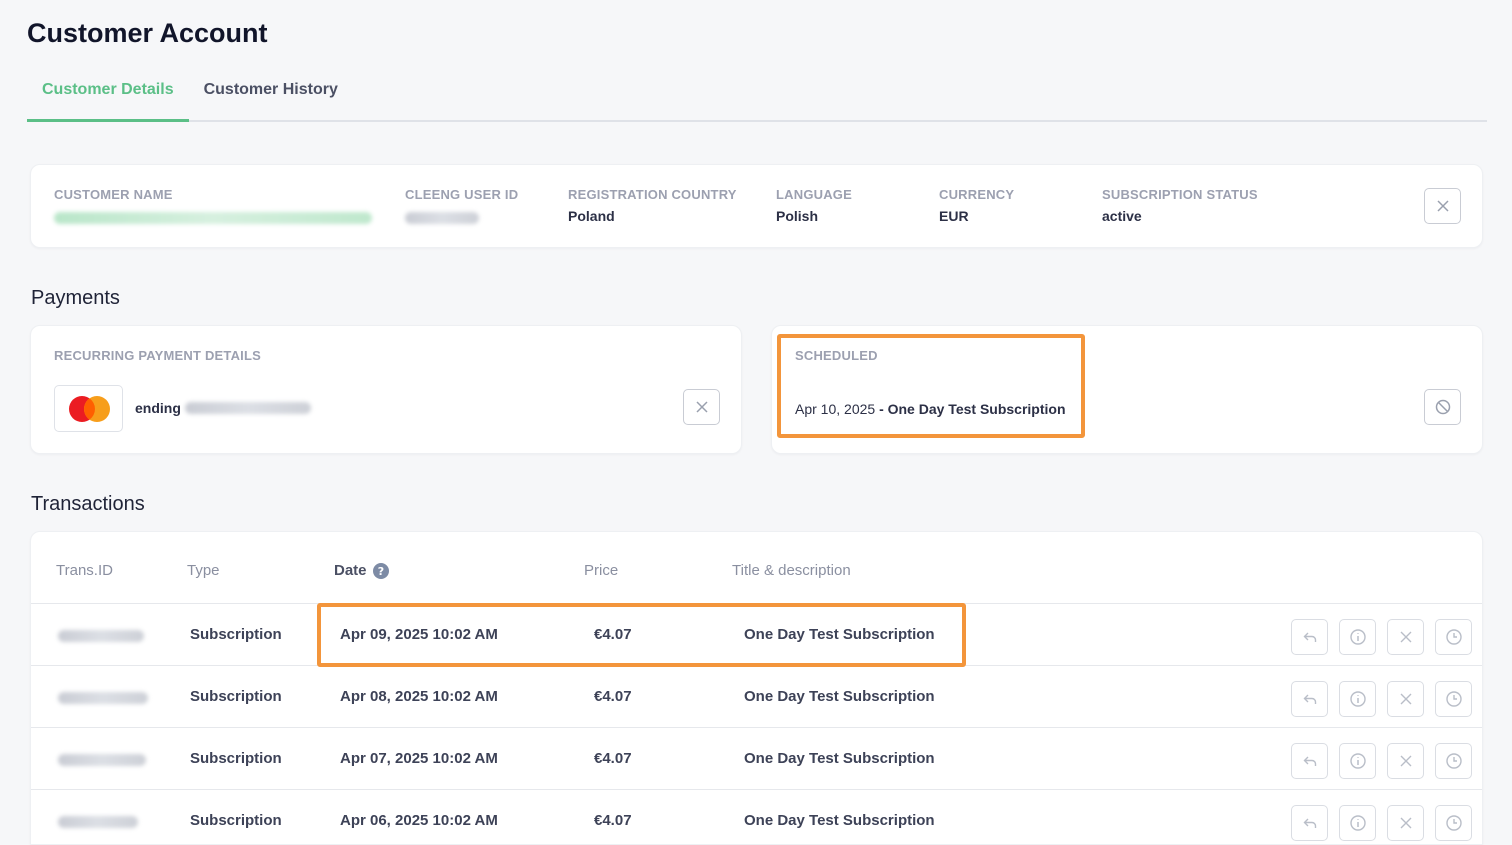 This screenshot has width=1512, height=845. What do you see at coordinates (652, 194) in the screenshot?
I see `registration-country-label: REGISTRATION COUNTRY` at bounding box center [652, 194].